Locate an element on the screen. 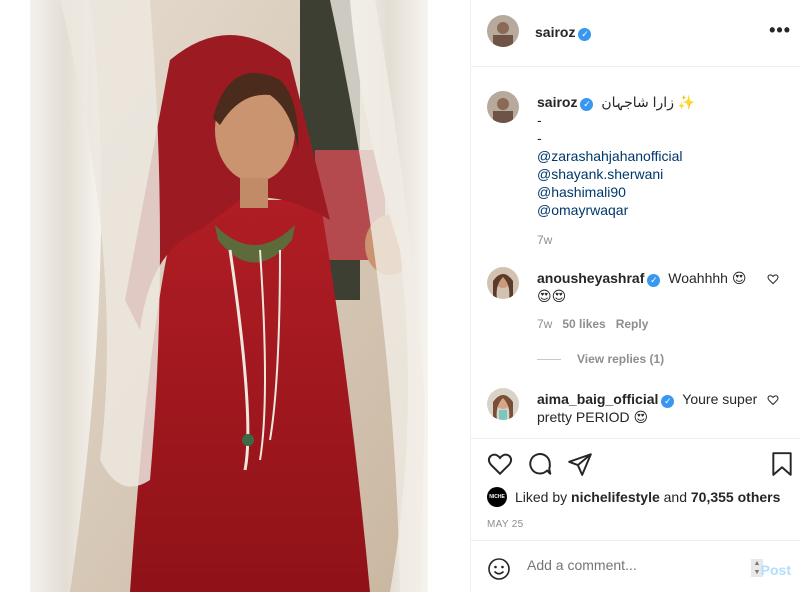 This screenshot has width=800, height=592. save-bookmark-icon is located at coordinates (782, 464).